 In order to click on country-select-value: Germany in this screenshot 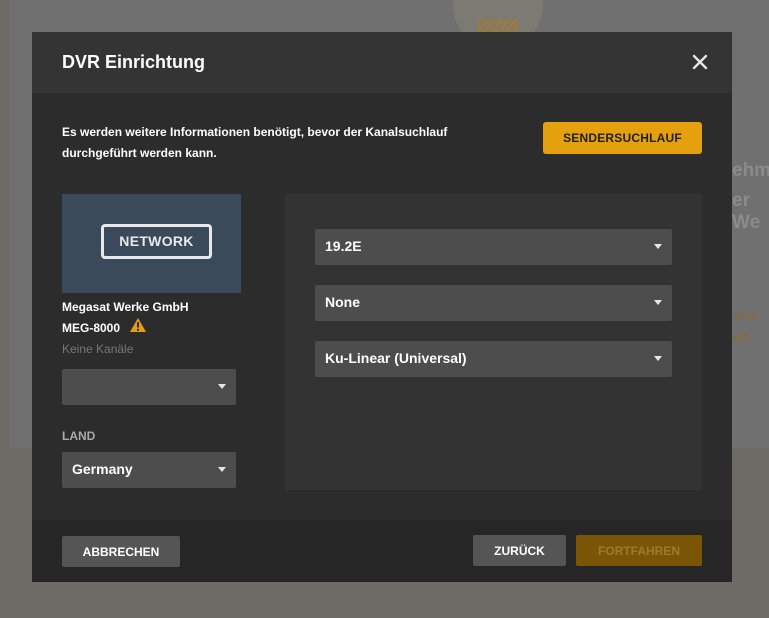, I will do `click(102, 469)`.